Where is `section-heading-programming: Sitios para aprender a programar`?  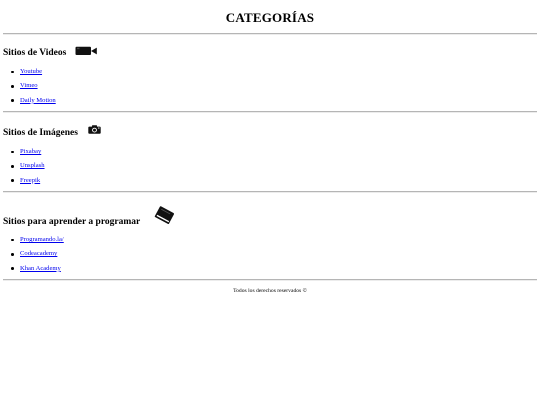
section-heading-programming: Sitios para aprender a programar is located at coordinates (72, 222).